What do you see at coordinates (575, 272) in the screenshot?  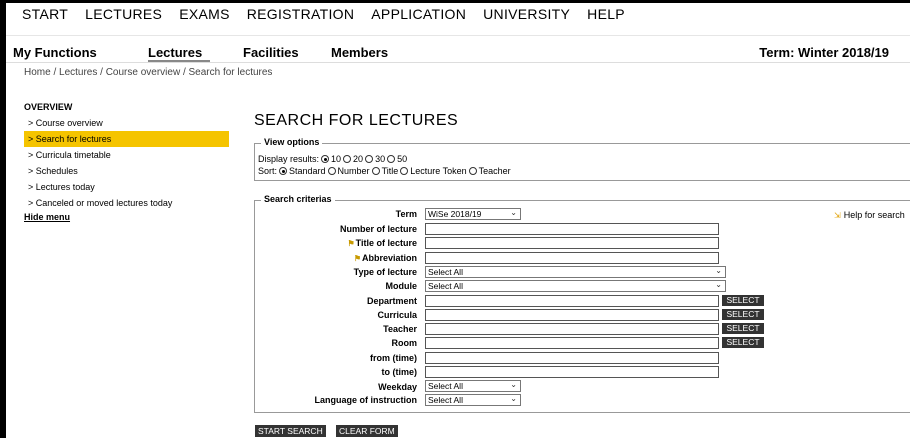 I see `type-of-lecture-select: Select All ⌄` at bounding box center [575, 272].